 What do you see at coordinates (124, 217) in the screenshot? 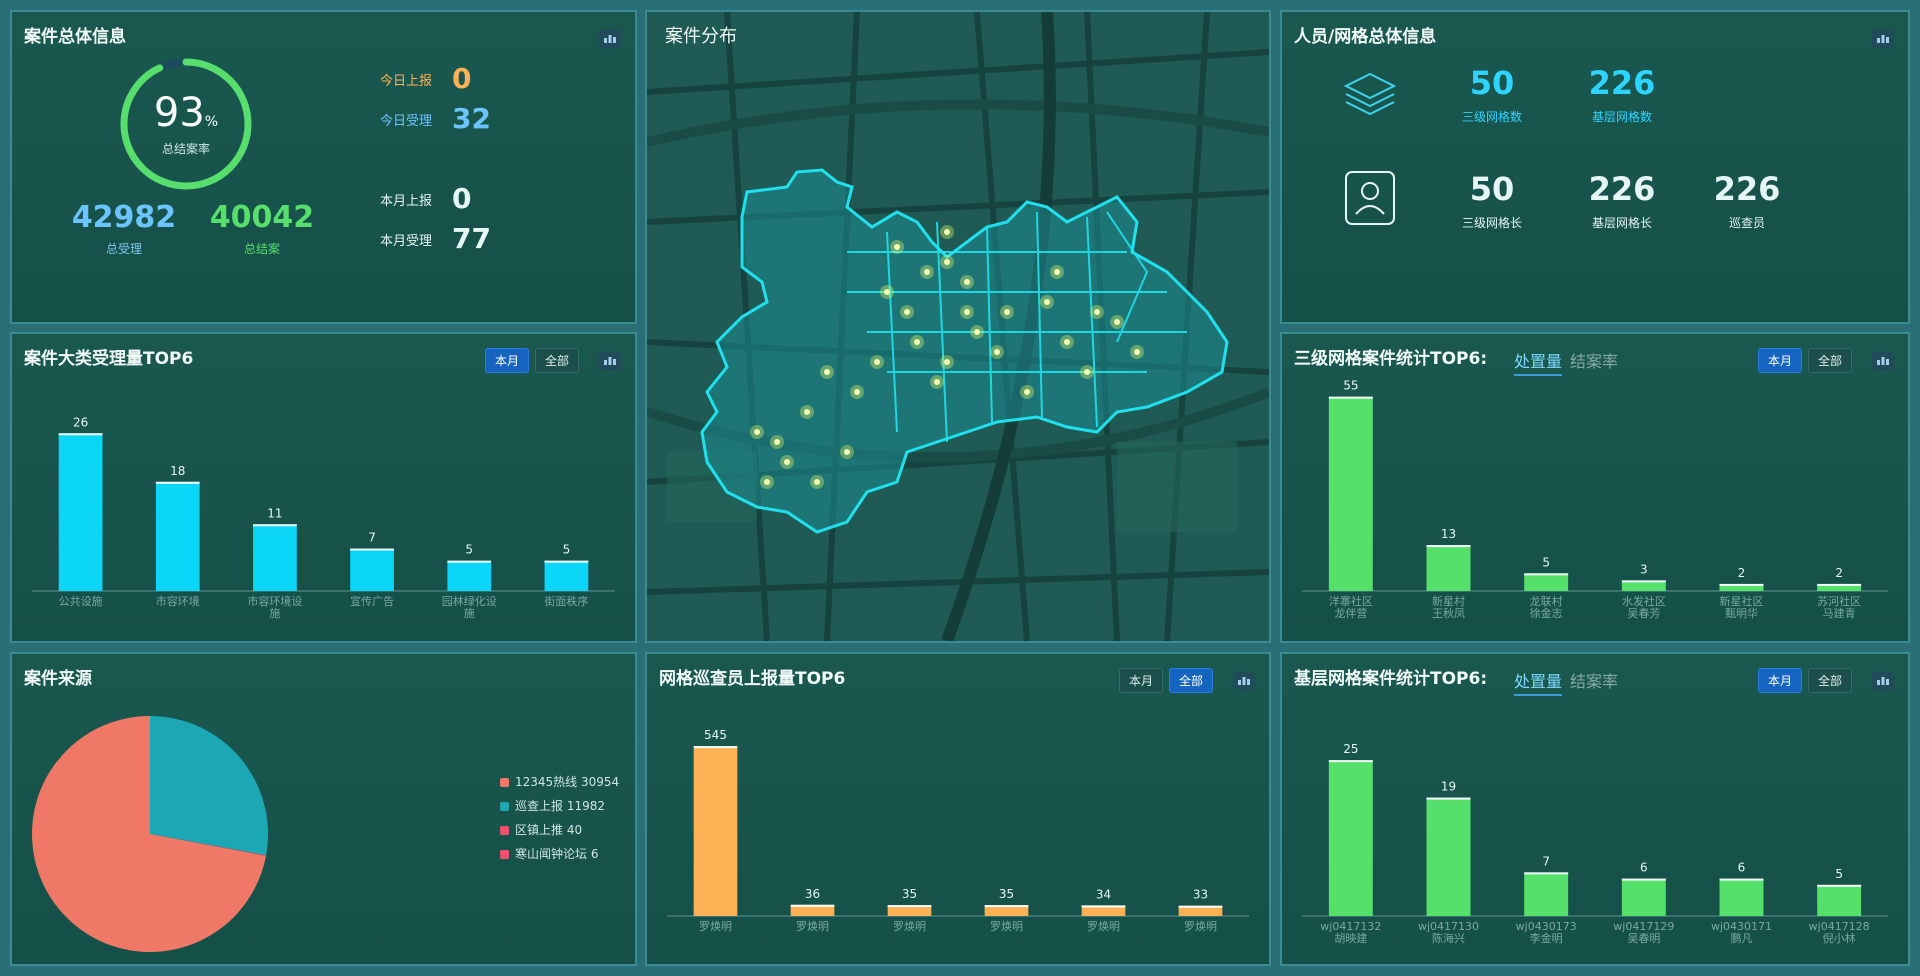
I see `total-accept-value: 42982` at bounding box center [124, 217].